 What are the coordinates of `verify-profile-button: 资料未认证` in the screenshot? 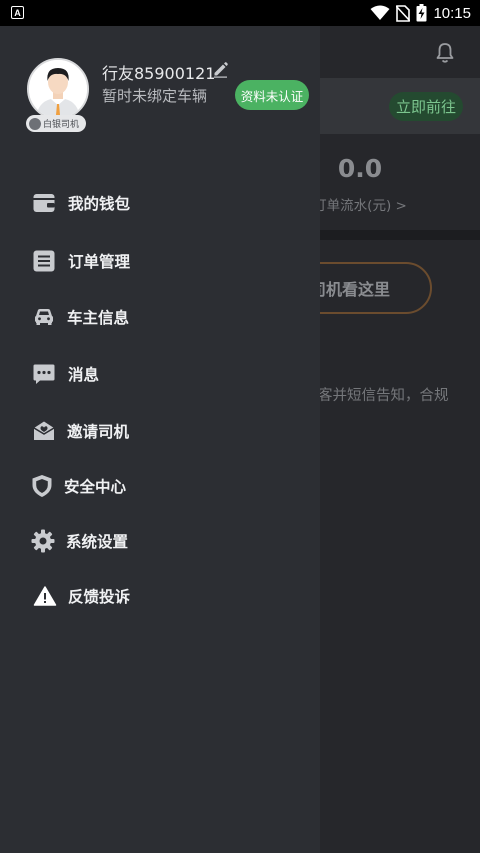 It's located at (272, 95).